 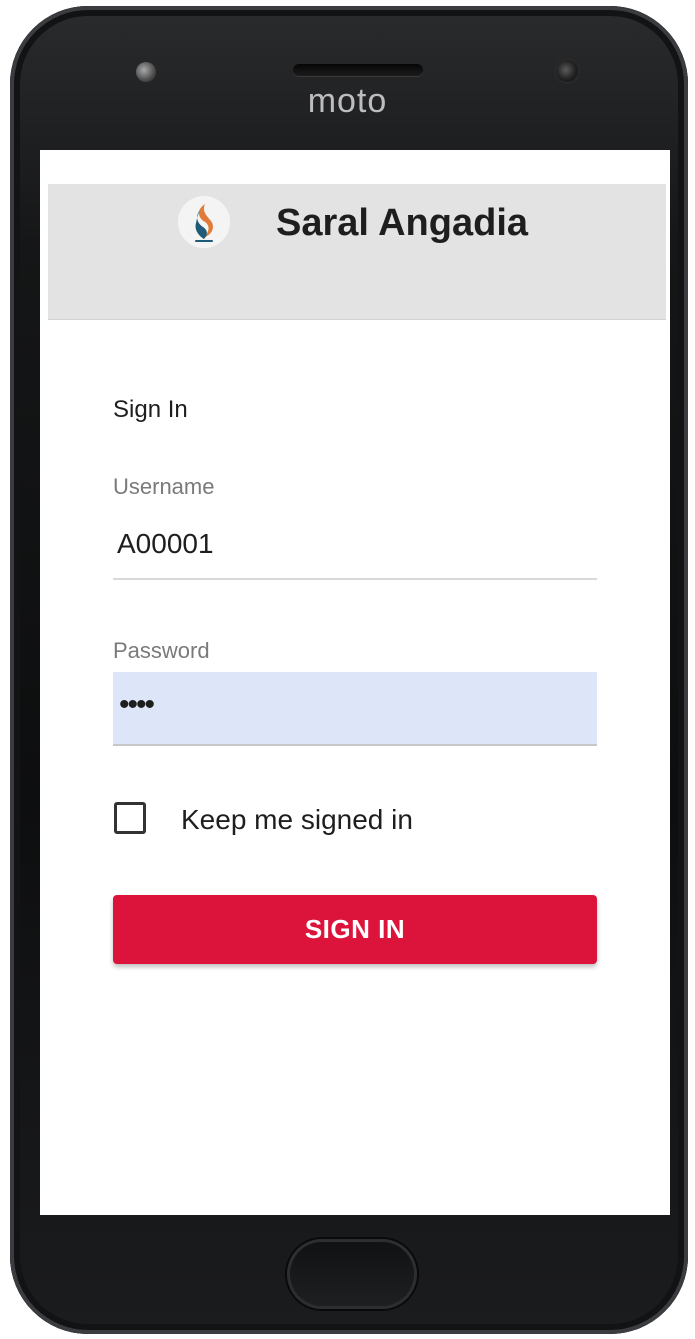 What do you see at coordinates (164, 486) in the screenshot?
I see `username-label: Username` at bounding box center [164, 486].